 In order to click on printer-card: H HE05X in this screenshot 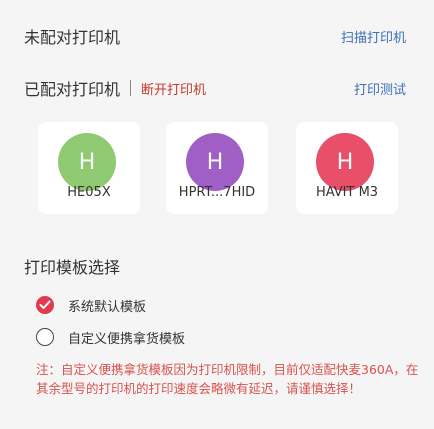, I will do `click(89, 168)`.